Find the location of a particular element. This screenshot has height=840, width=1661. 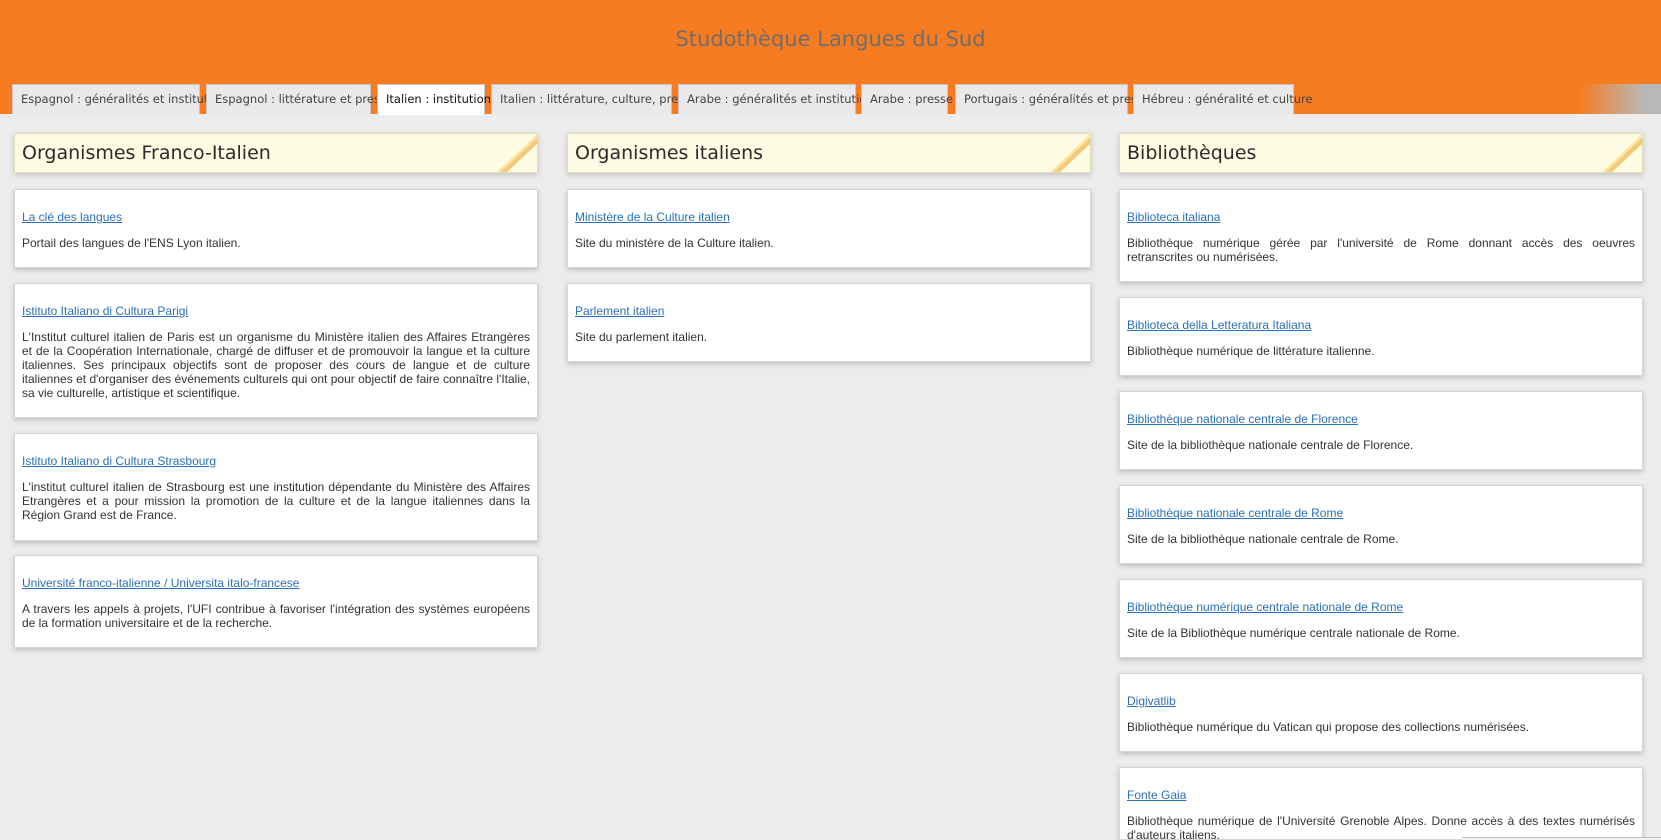

card-description: Site du parlement italien. is located at coordinates (641, 337).